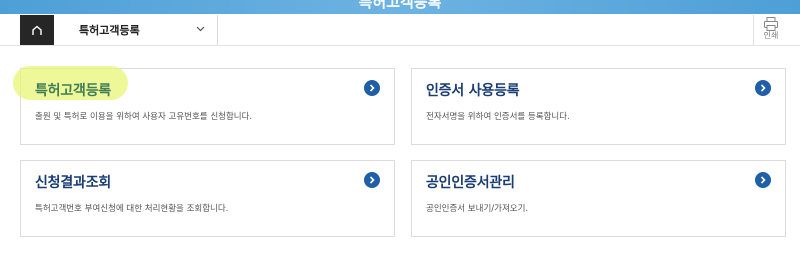 This screenshot has width=800, height=257. I want to click on card-patent-customer-registration: 특허고객등록 출원 및 특허로 이용을 위하여 사용자 고유번호를 신청합니다., so click(204, 105).